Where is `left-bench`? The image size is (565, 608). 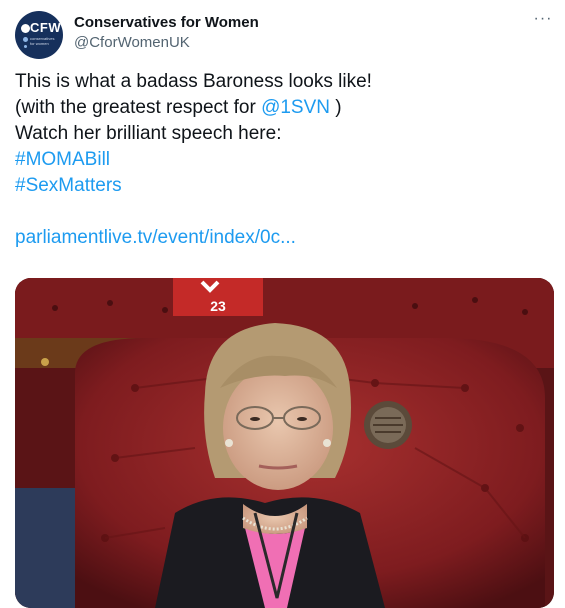
left-bench is located at coordinates (45, 548).